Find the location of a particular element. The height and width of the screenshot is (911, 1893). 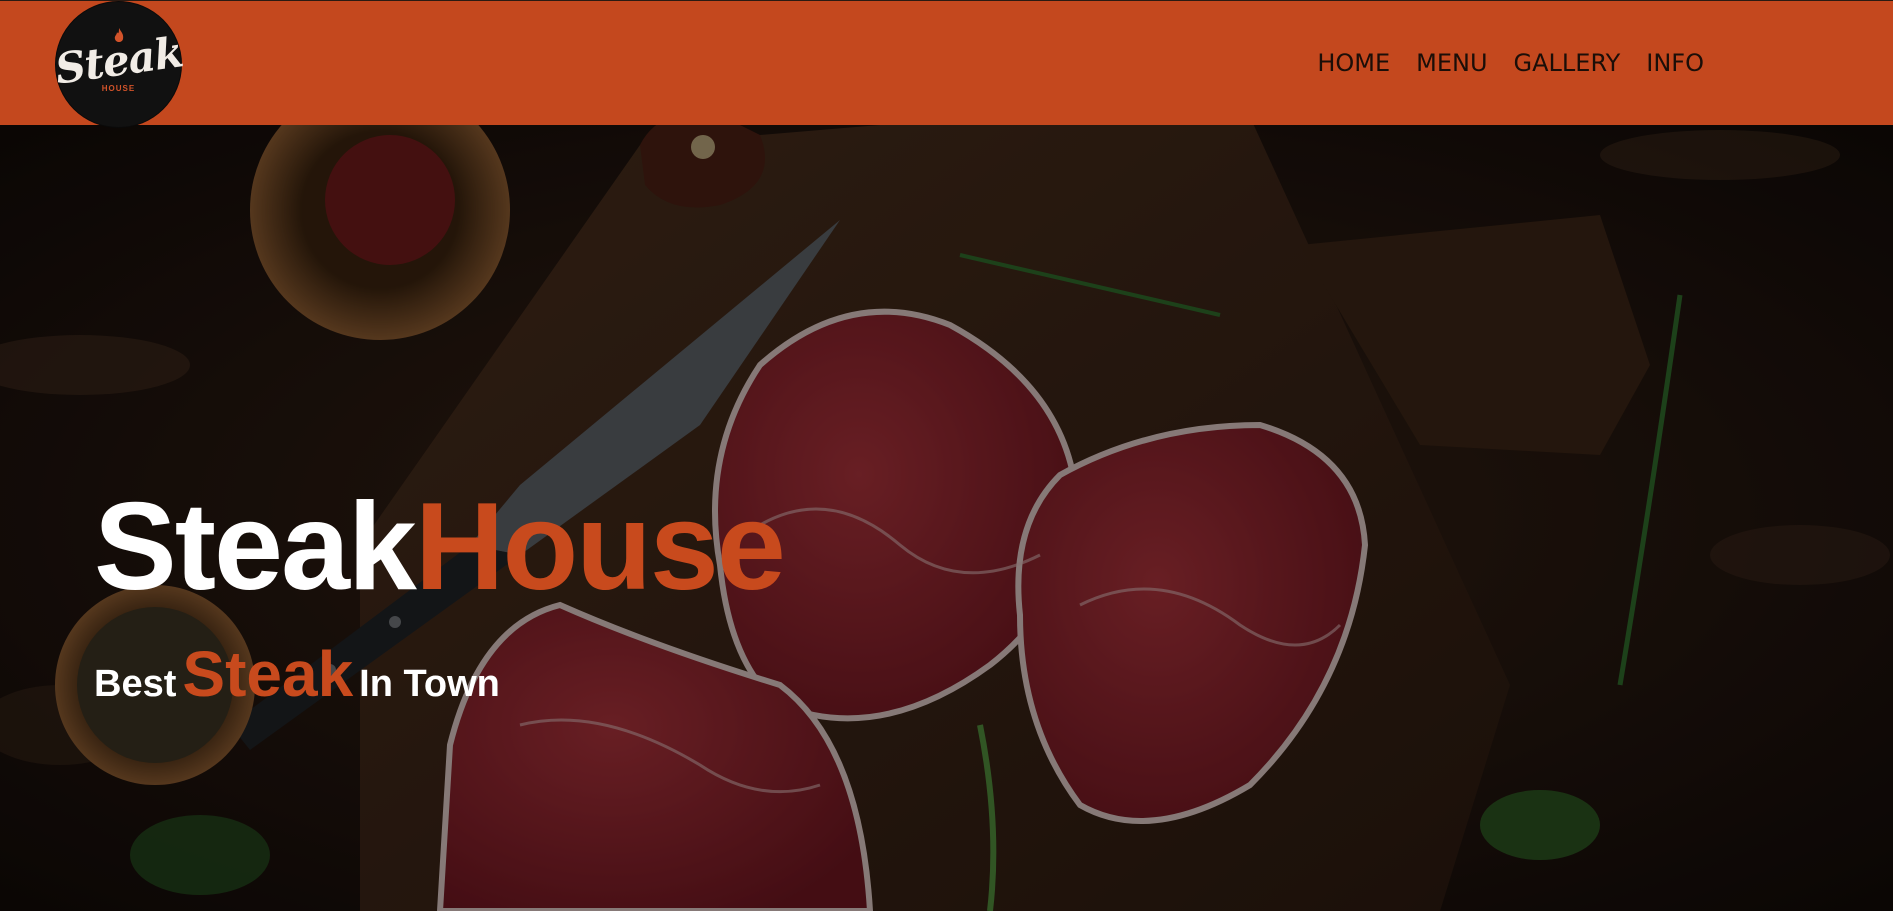

hero-tagline: BestSteak In Town is located at coordinates (297, 674).